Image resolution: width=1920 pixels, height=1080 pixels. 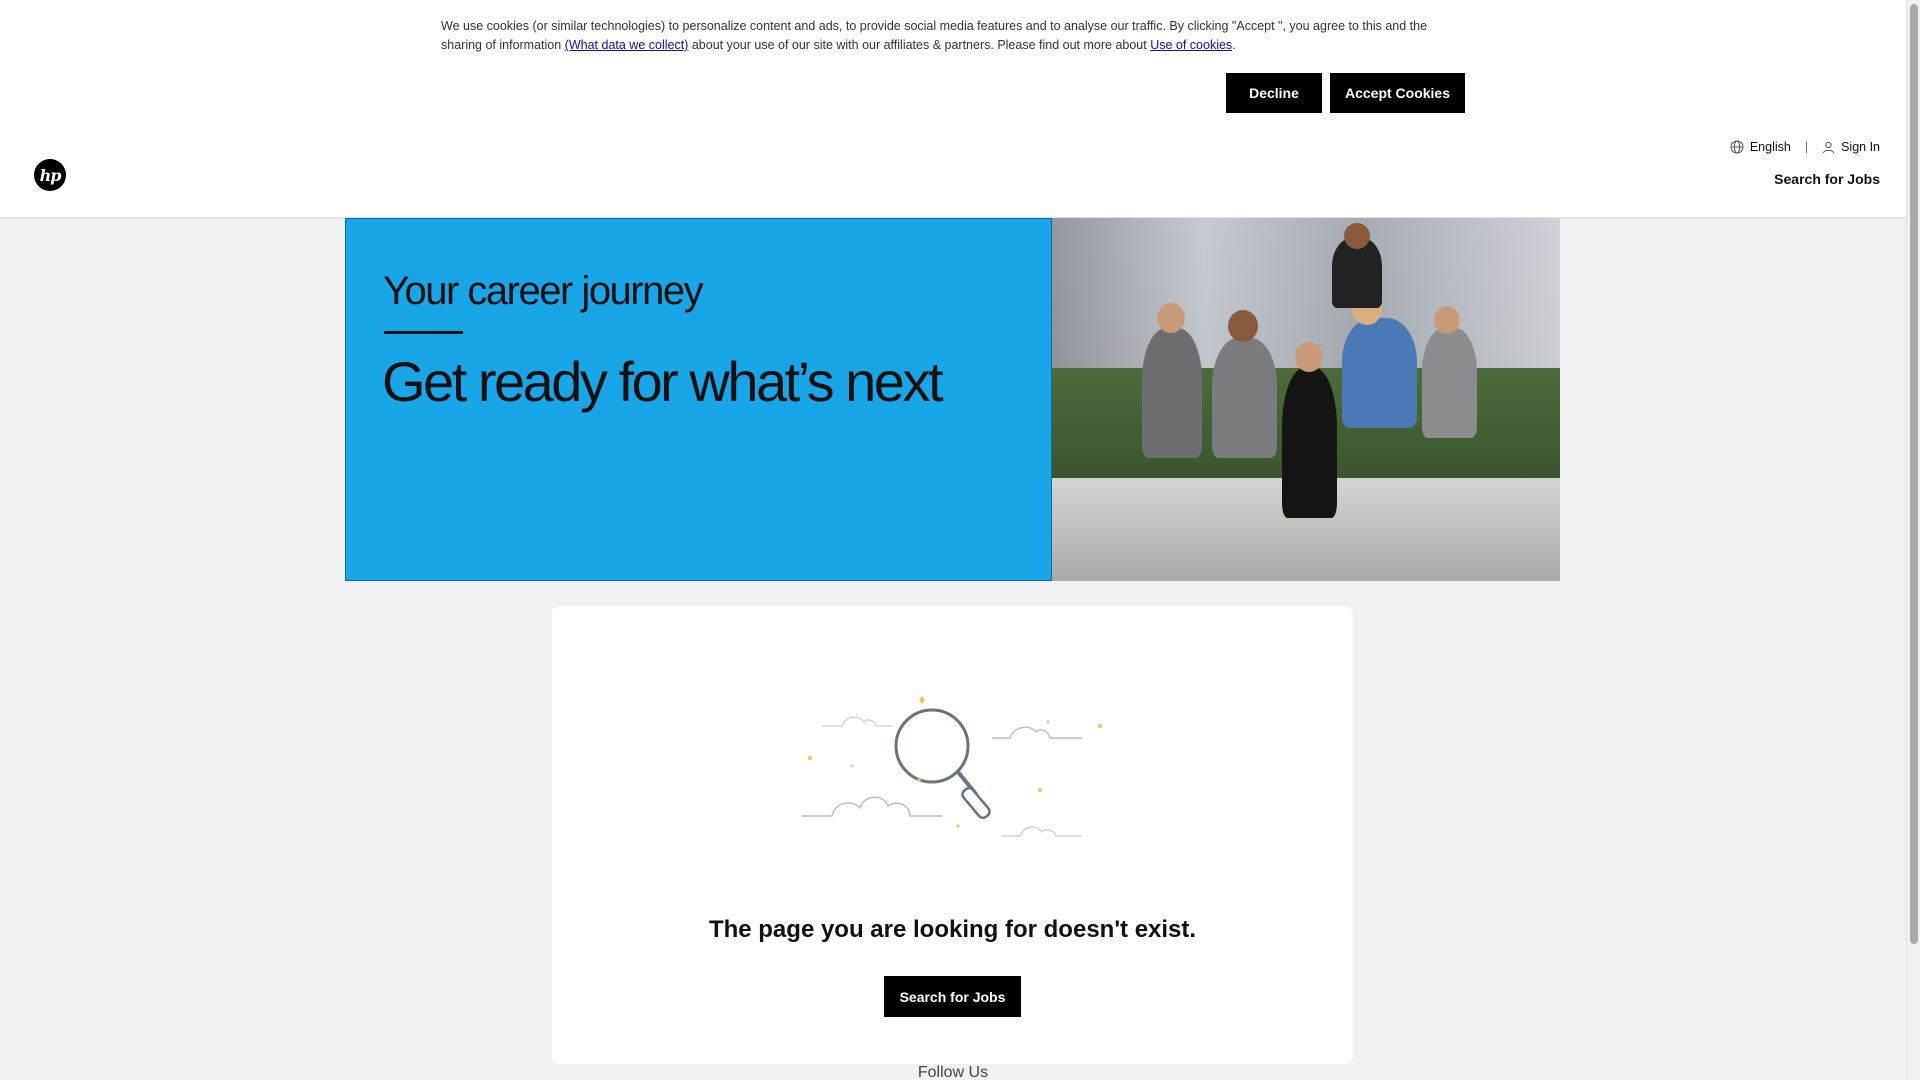 I want to click on sign-in-link: Sign In, so click(x=1851, y=147).